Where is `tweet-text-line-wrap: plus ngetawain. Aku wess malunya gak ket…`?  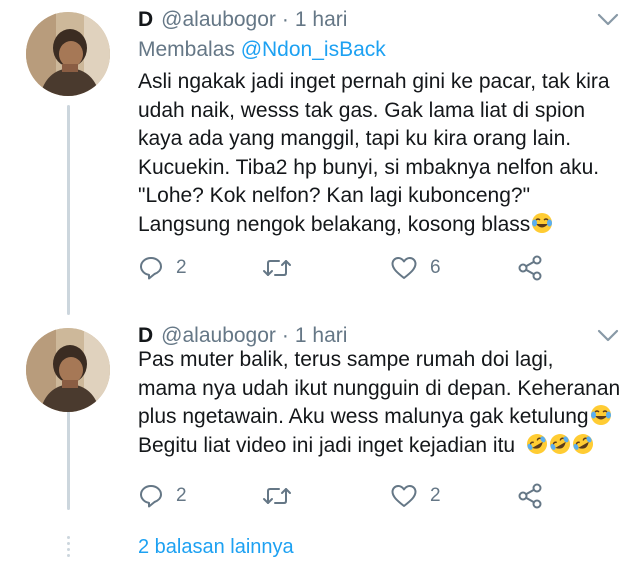 tweet-text-line-wrap: plus ngetawain. Aku wess malunya gak ket… is located at coordinates (383, 417).